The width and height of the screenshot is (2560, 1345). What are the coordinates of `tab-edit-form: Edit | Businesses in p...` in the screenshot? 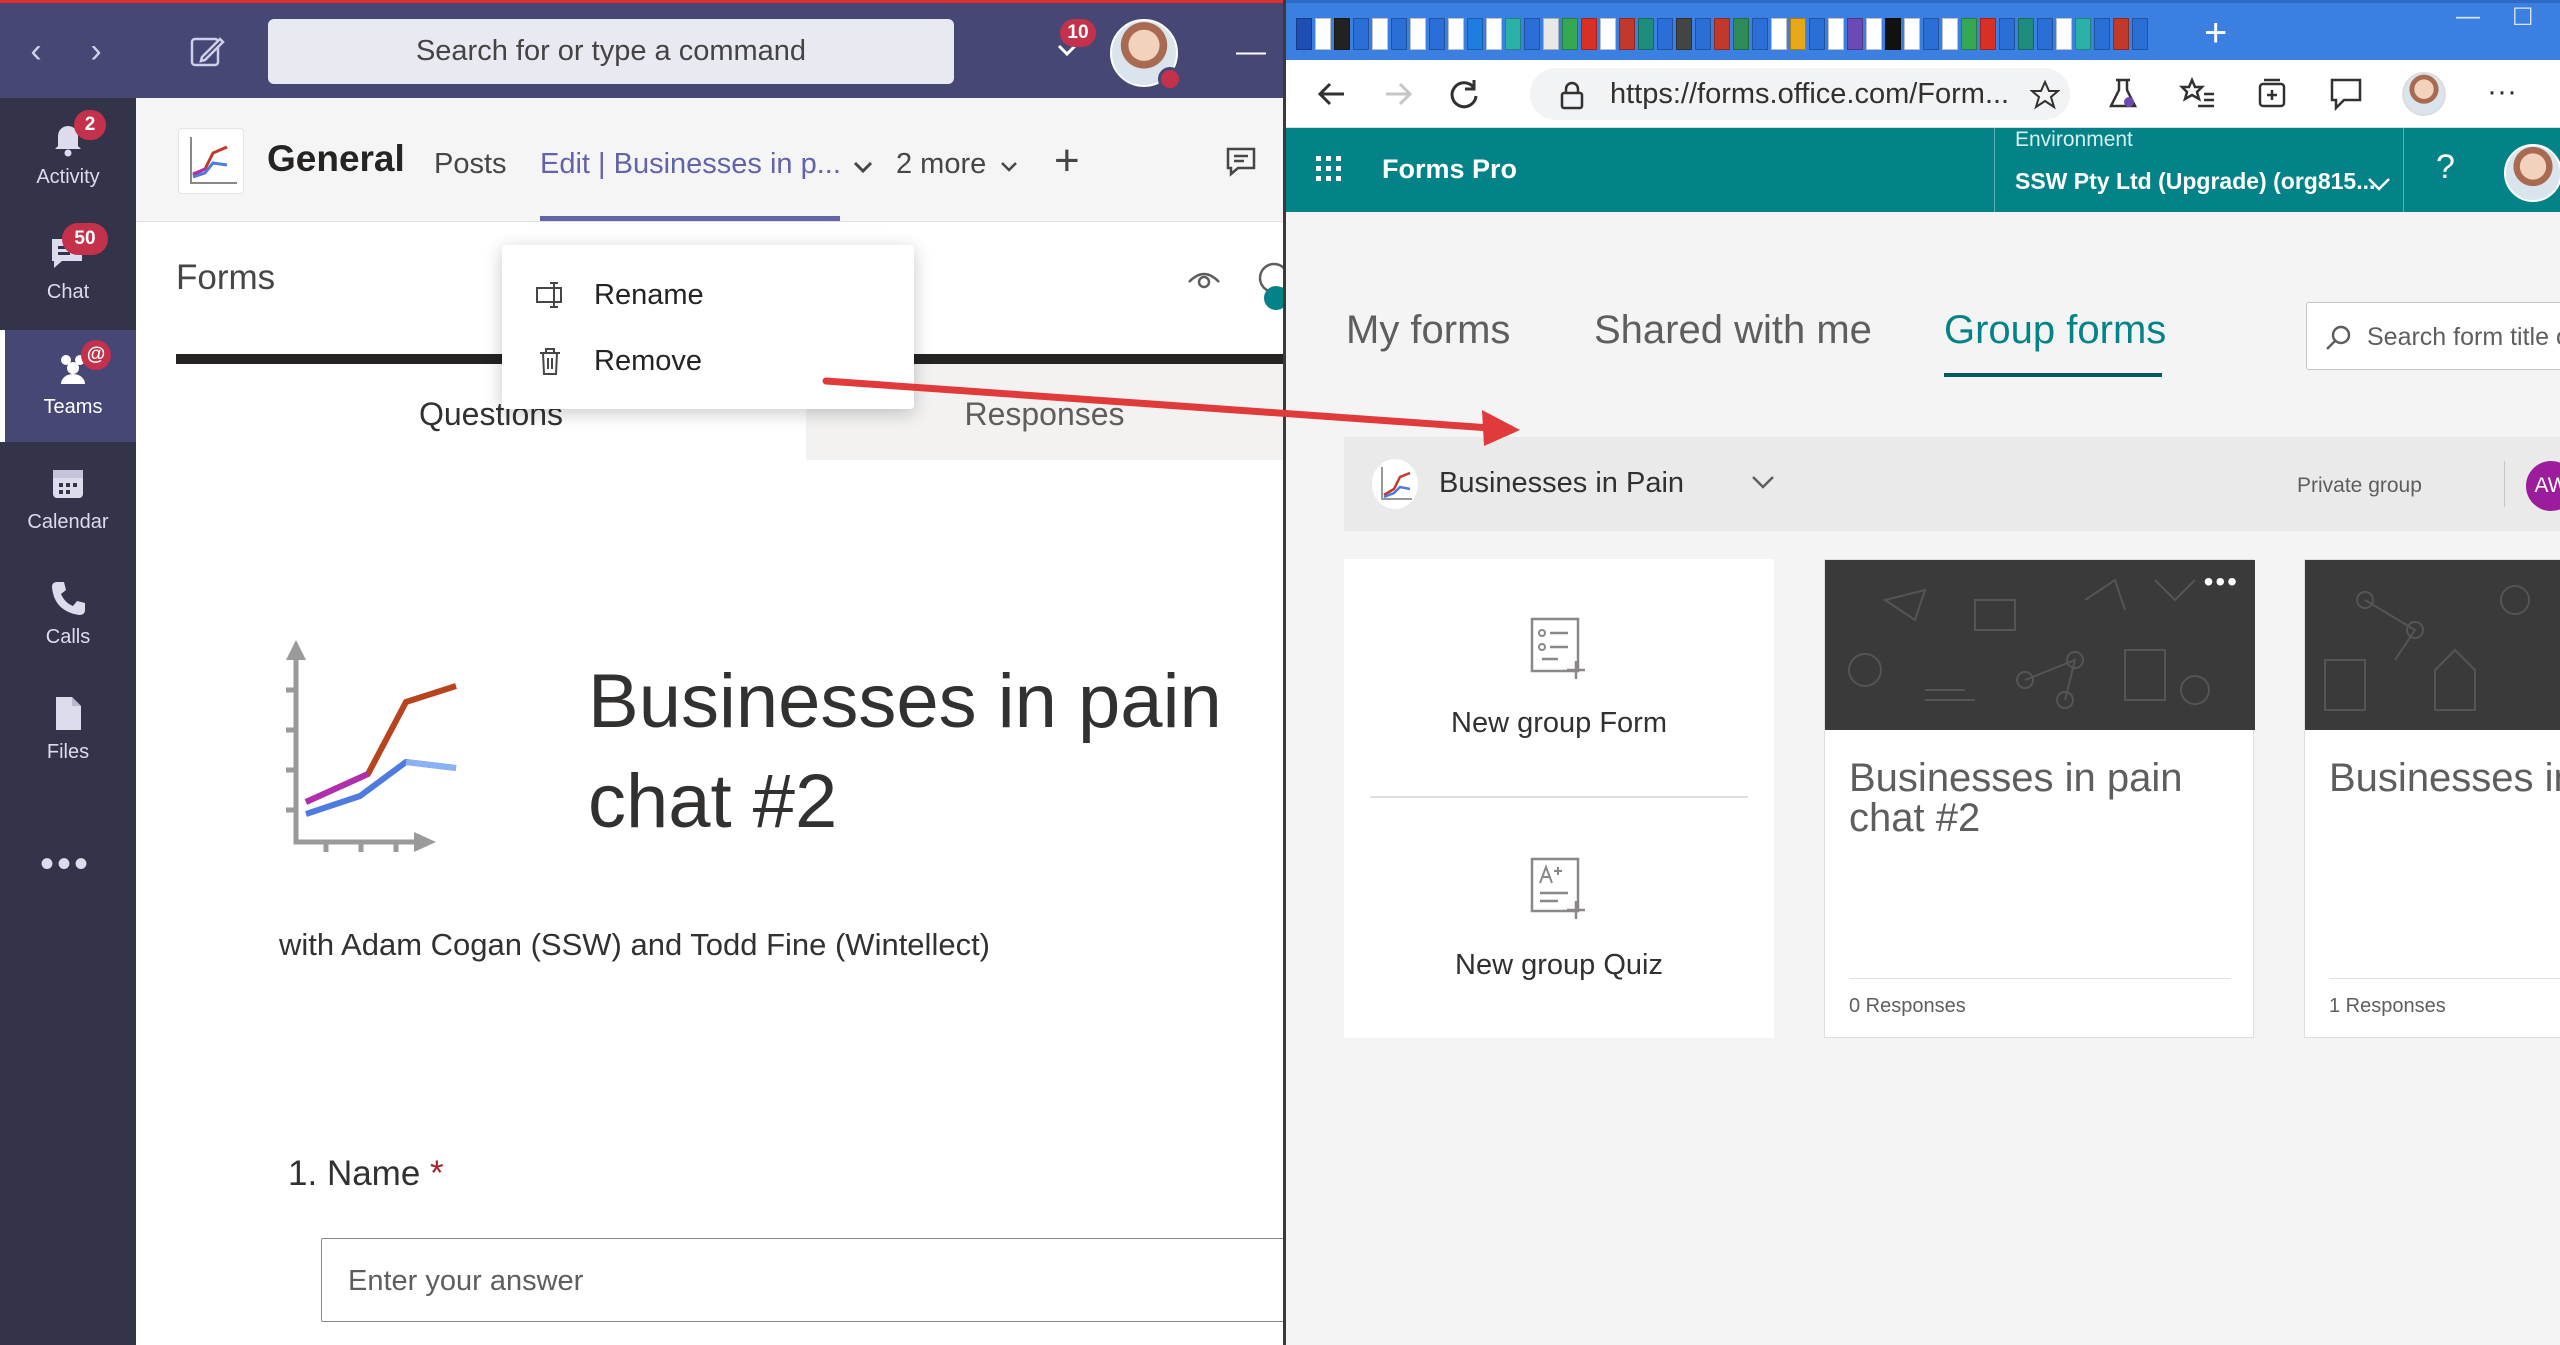 It's located at (690, 164).